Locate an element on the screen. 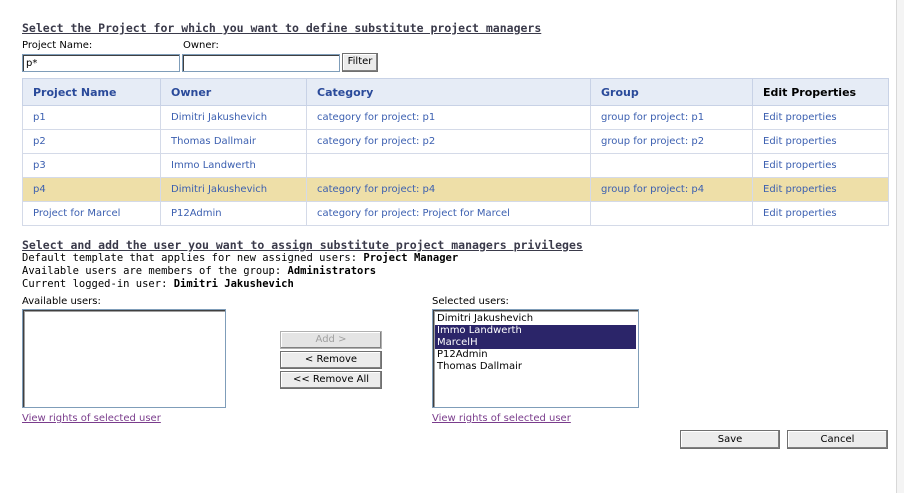 The height and width of the screenshot is (493, 904). view-rights-selected-link: View rights of selected user is located at coordinates (501, 418).